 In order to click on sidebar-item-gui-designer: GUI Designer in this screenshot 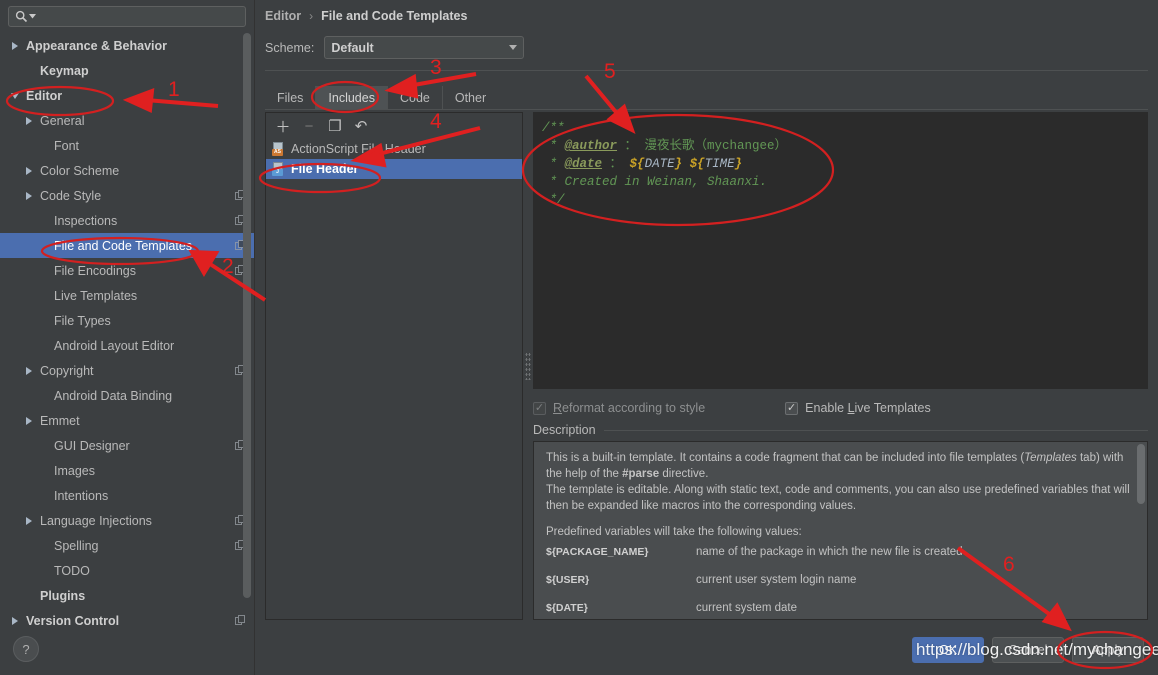, I will do `click(127, 445)`.